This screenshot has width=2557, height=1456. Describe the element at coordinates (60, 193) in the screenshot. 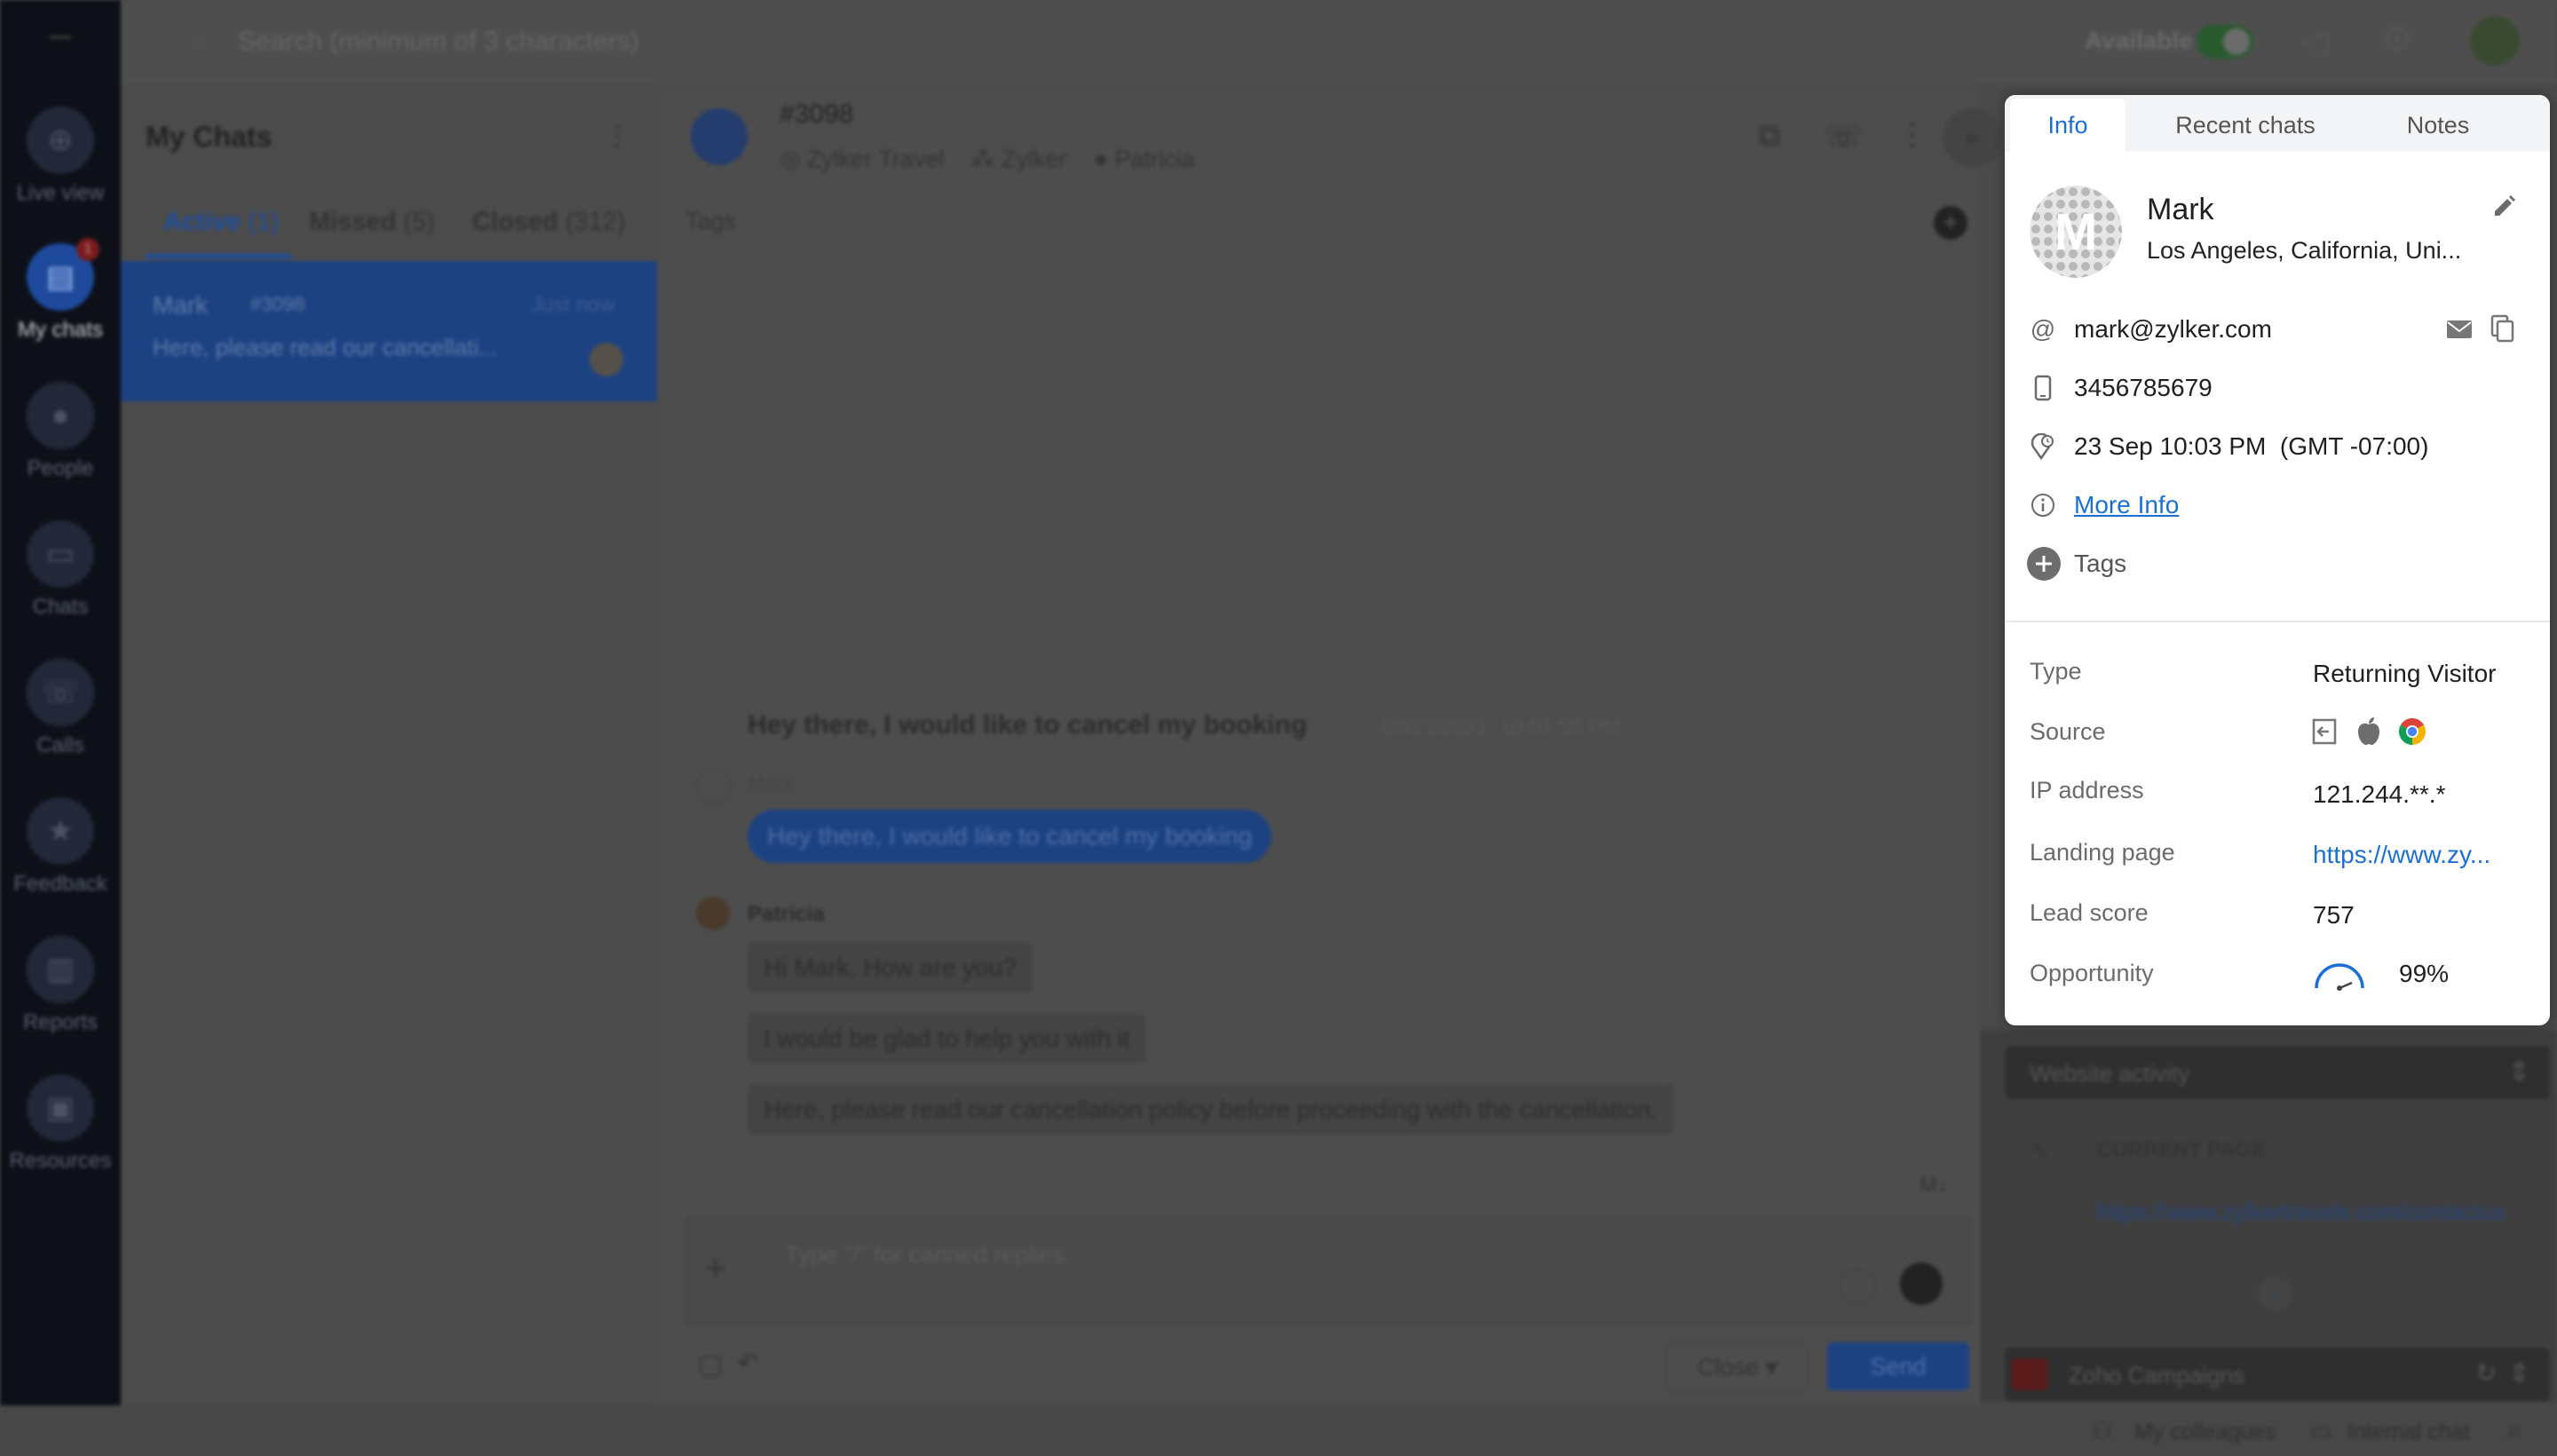

I see `nav-label: Live view` at that location.